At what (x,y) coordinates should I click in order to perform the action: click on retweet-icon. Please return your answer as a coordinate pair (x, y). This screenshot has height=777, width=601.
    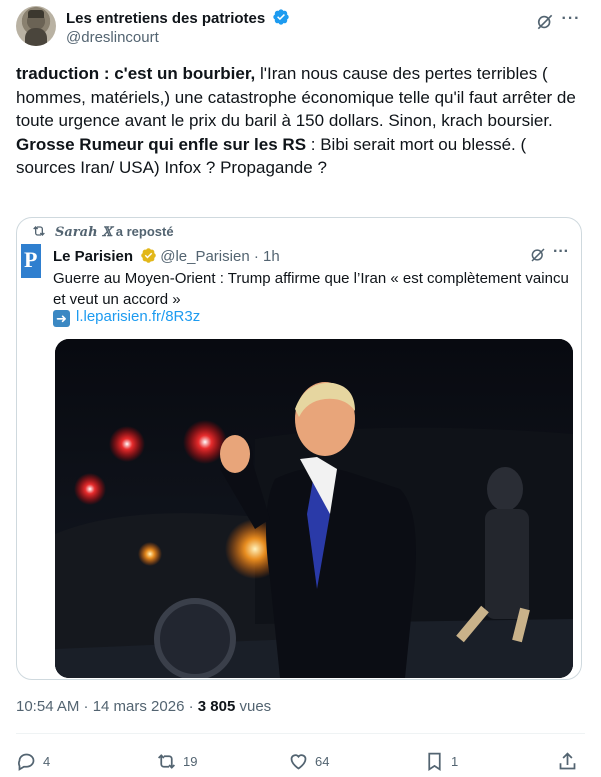
    Looking at the image, I should click on (166, 761).